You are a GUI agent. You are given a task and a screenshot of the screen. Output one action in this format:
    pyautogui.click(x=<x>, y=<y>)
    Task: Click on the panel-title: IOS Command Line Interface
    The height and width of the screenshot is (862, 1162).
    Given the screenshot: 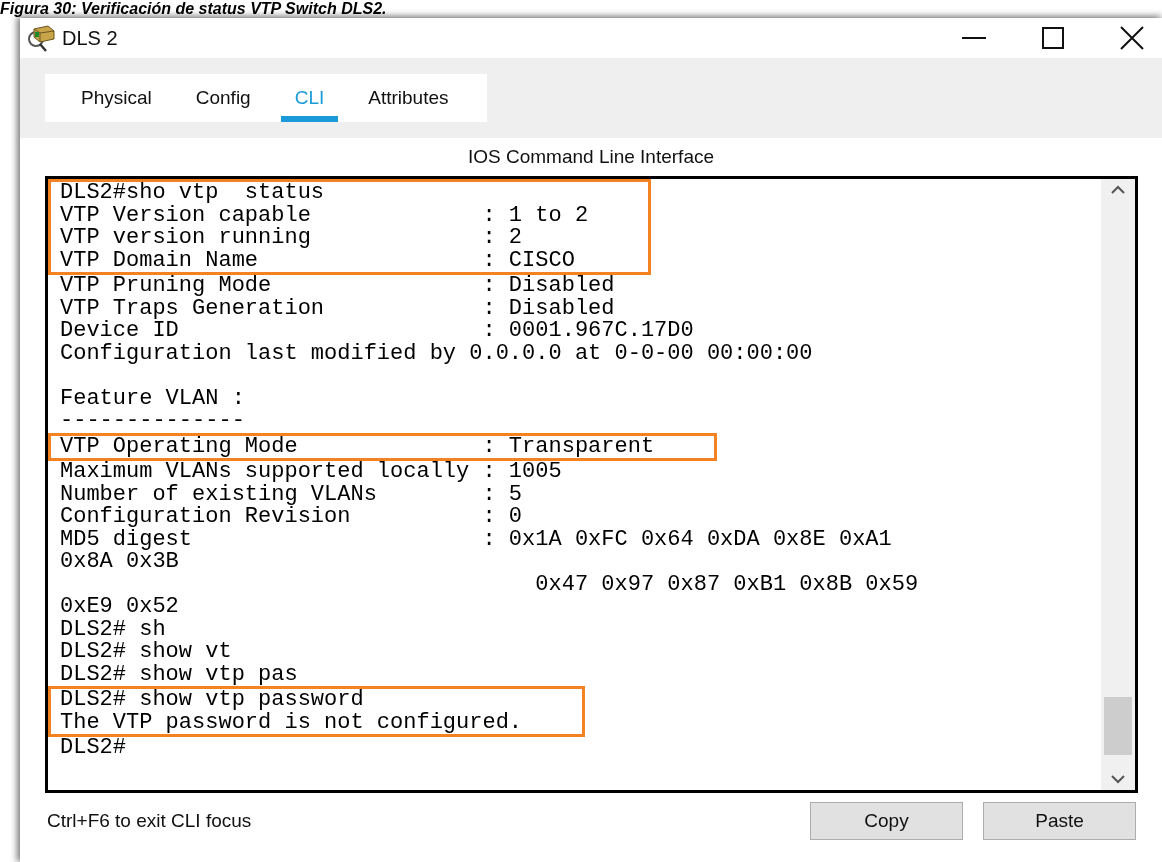 What is the action you would take?
    pyautogui.click(x=591, y=157)
    